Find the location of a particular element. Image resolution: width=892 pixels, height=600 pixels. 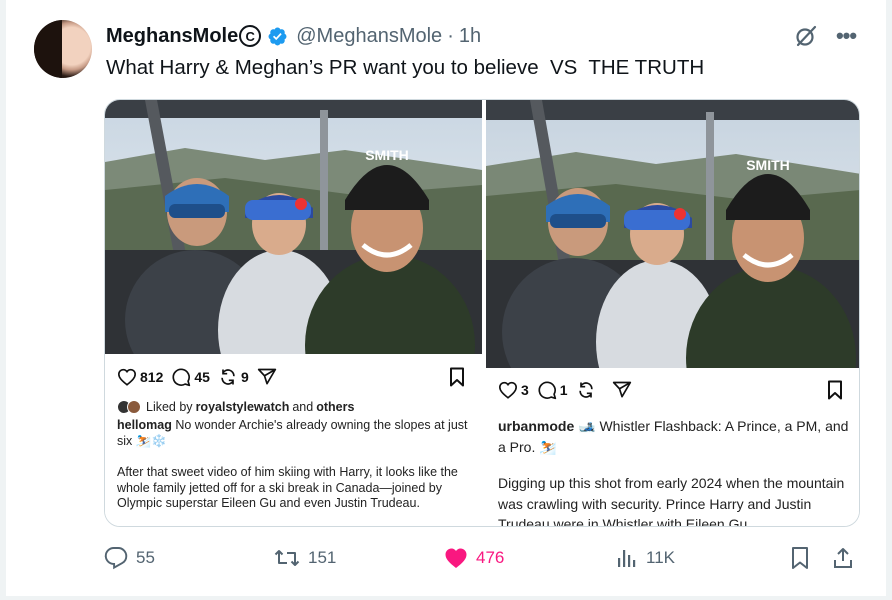

liked-by-user: royalstylewatch is located at coordinates (242, 407).